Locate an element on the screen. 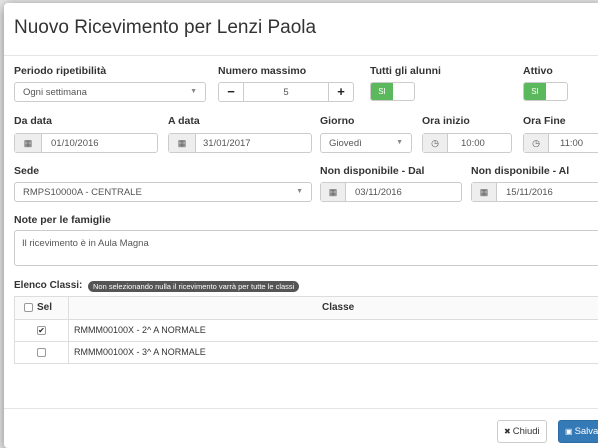 Image resolution: width=598 pixels, height=448 pixels. non-disponibile-dal-input: ▦ 03/11/2016 is located at coordinates (391, 192).